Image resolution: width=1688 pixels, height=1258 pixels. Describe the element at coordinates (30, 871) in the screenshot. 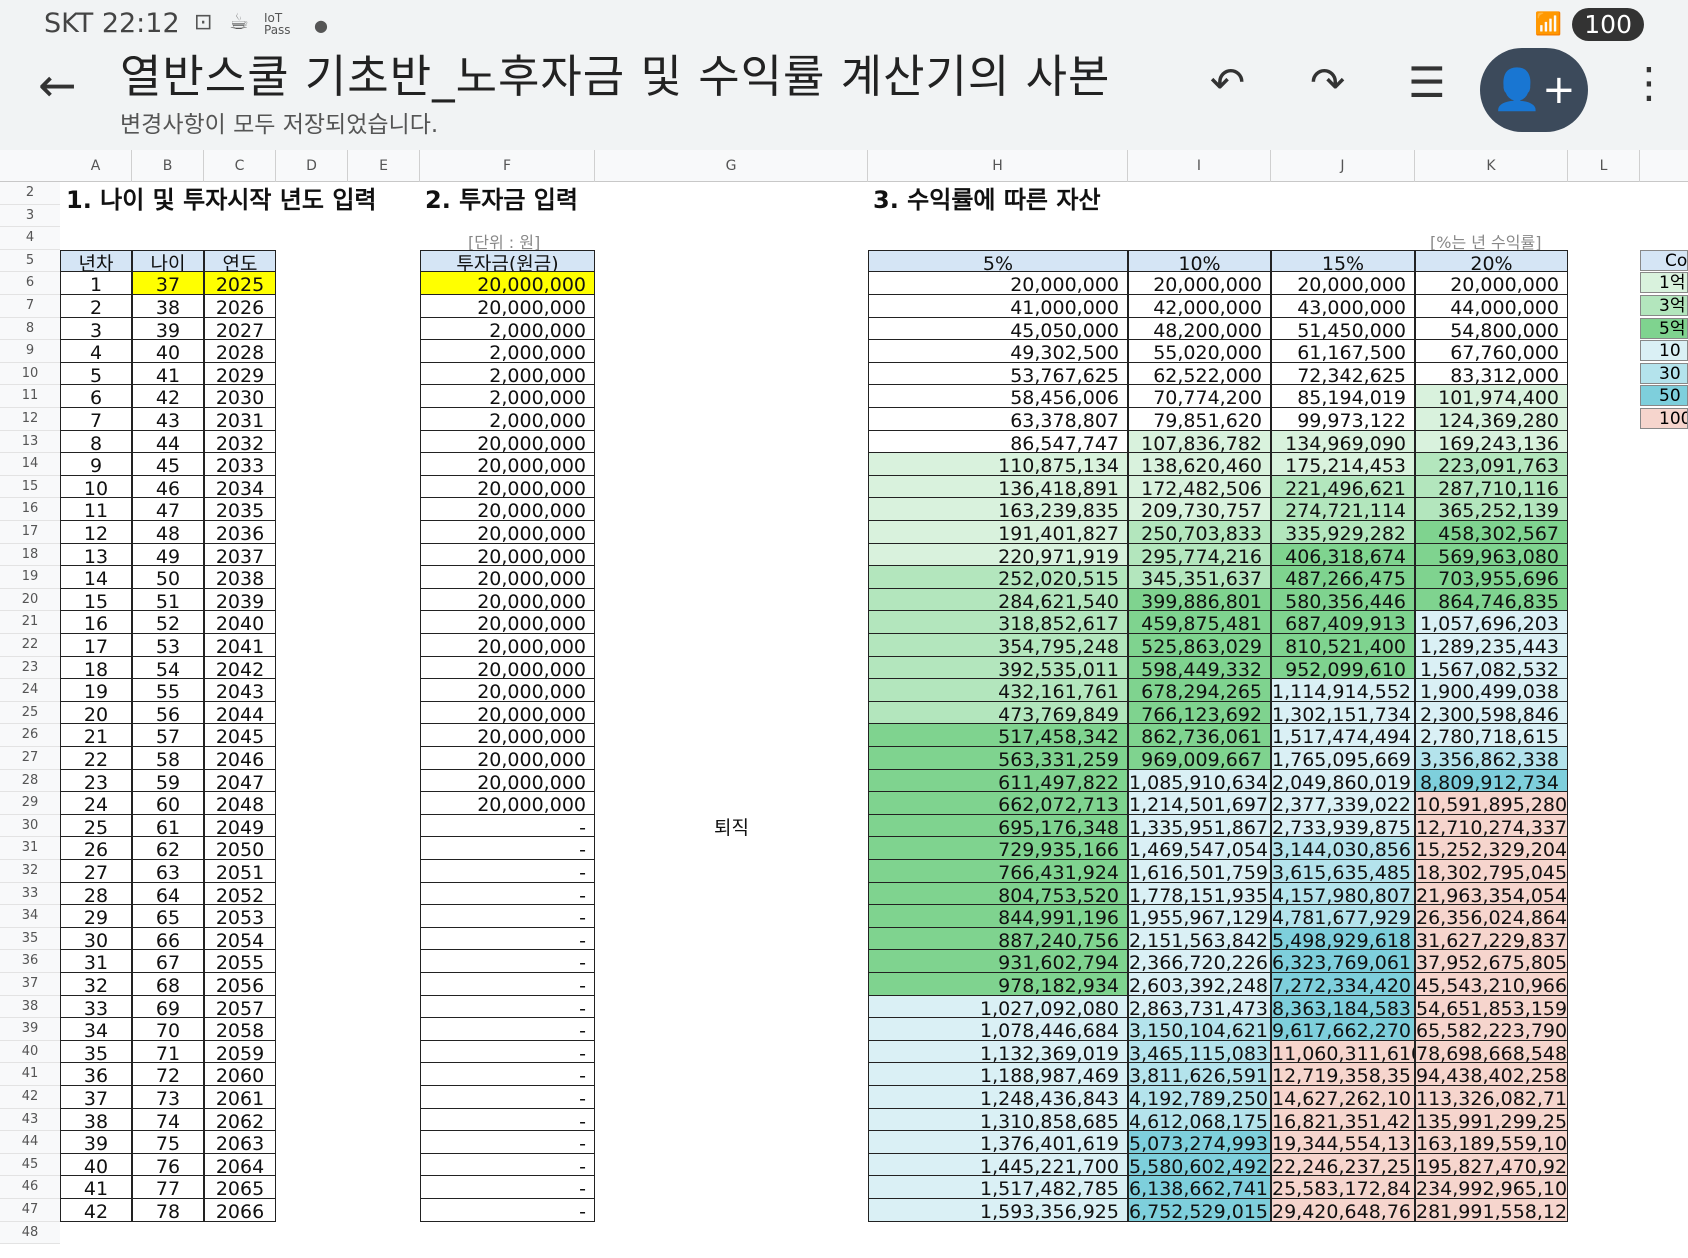

I see `row-header-32: 32` at that location.